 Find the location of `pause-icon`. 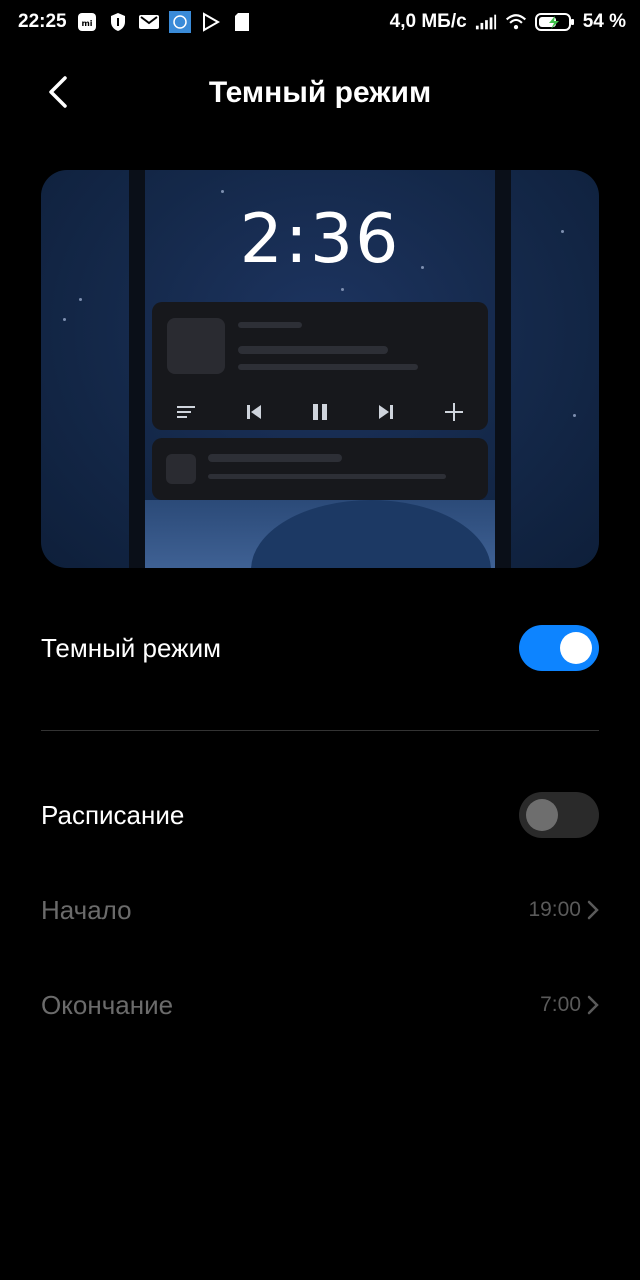

pause-icon is located at coordinates (319, 412).